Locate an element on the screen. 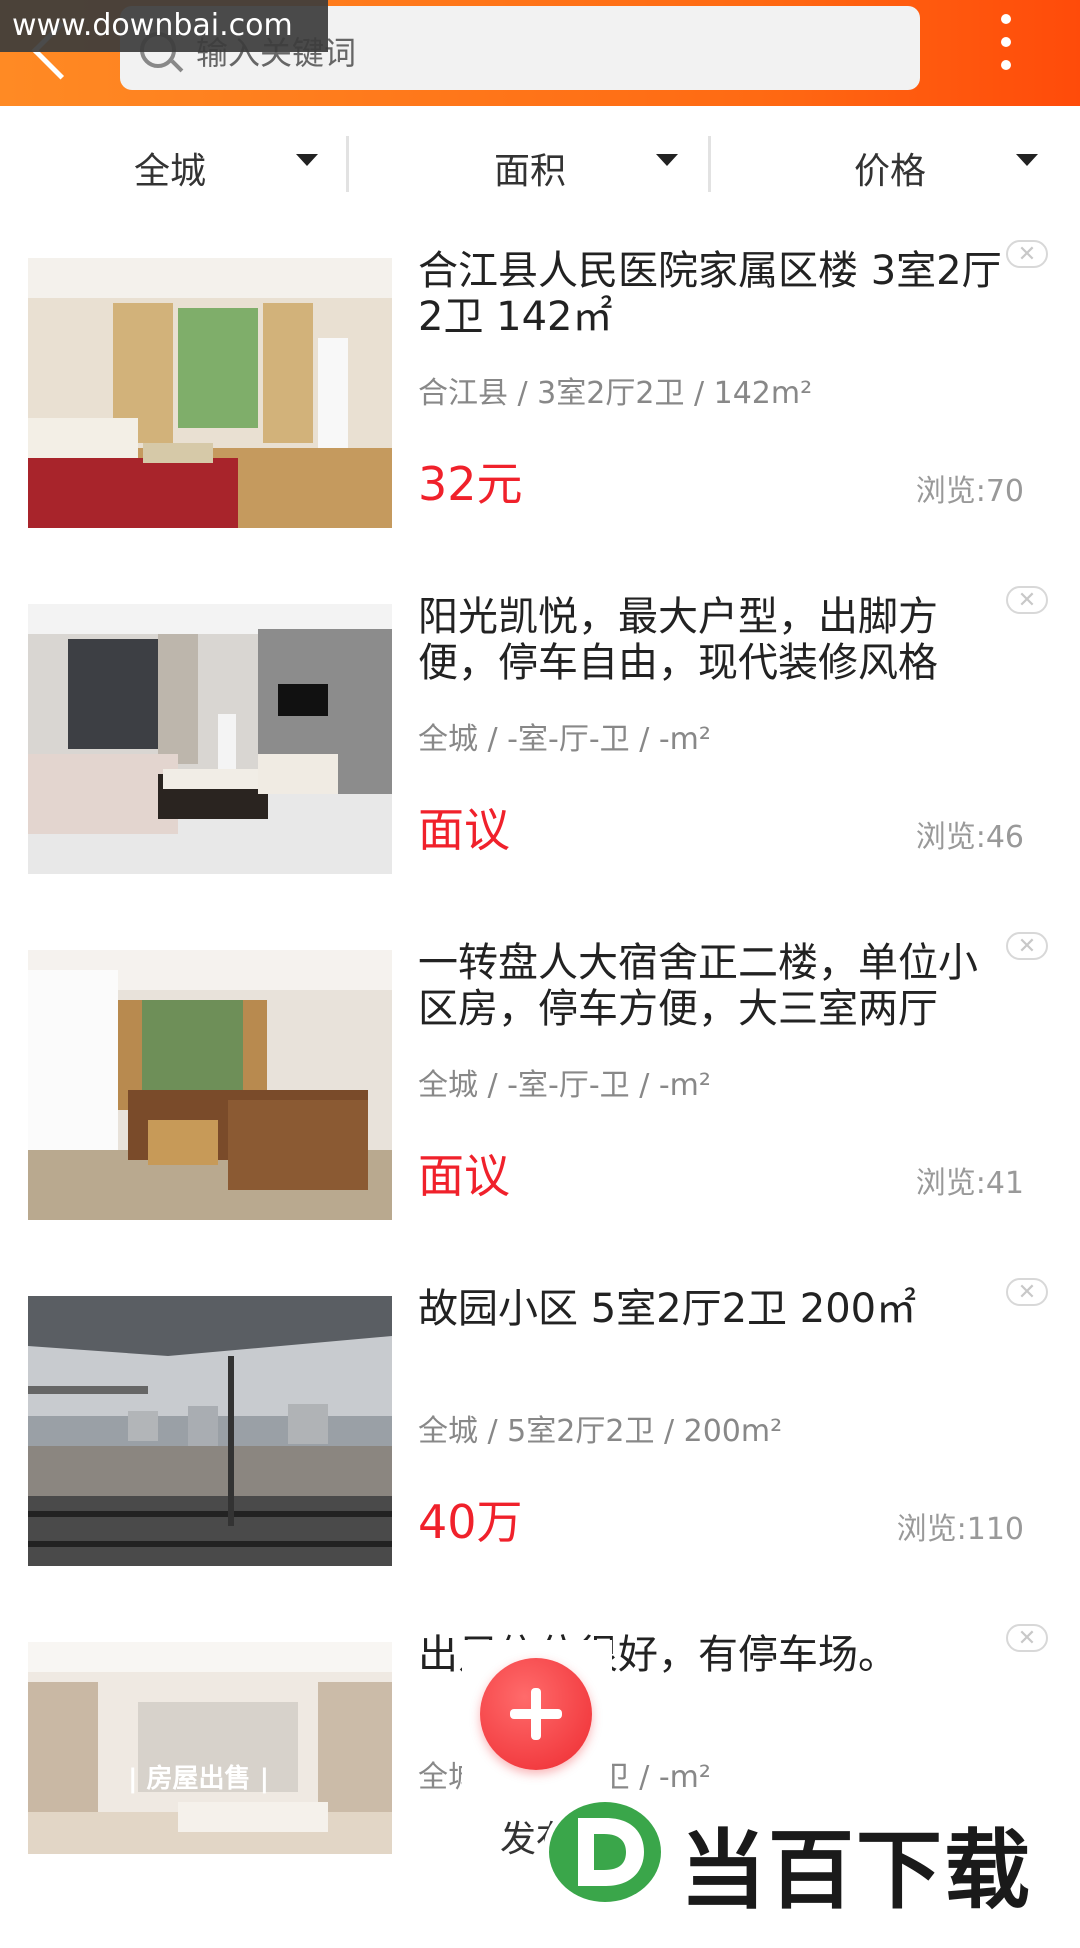  listing-meta: 合江县 / 3室2厅2卫 / 142m² is located at coordinates (615, 393).